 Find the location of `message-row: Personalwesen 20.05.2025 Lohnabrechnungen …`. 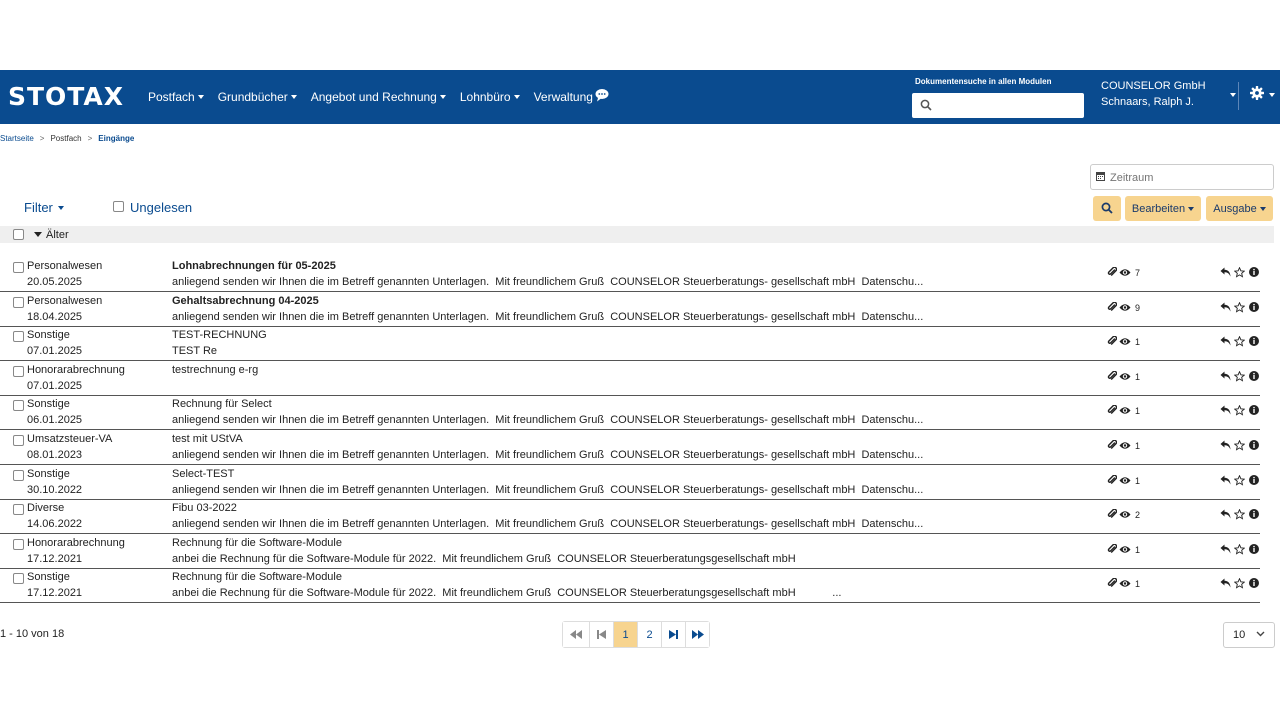

message-row: Personalwesen 20.05.2025 Lohnabrechnungen … is located at coordinates (630, 274).